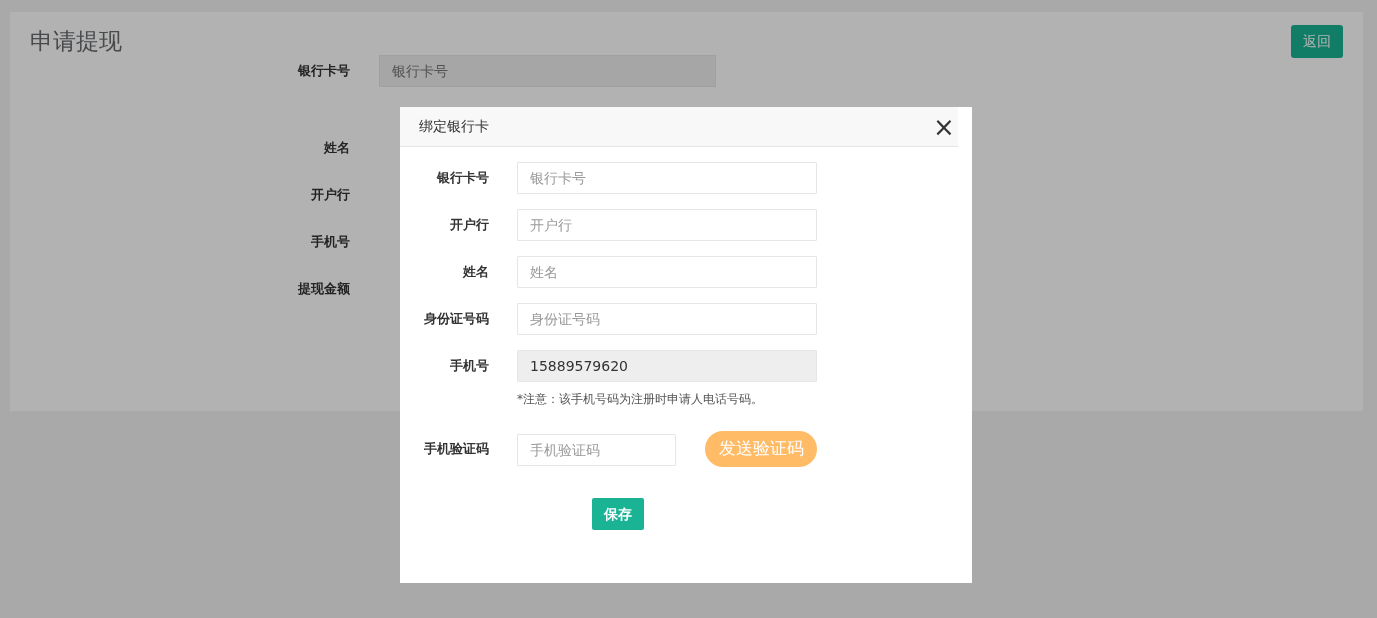 Image resolution: width=1377 pixels, height=618 pixels. I want to click on field-label: 手机验证码, so click(456, 449).